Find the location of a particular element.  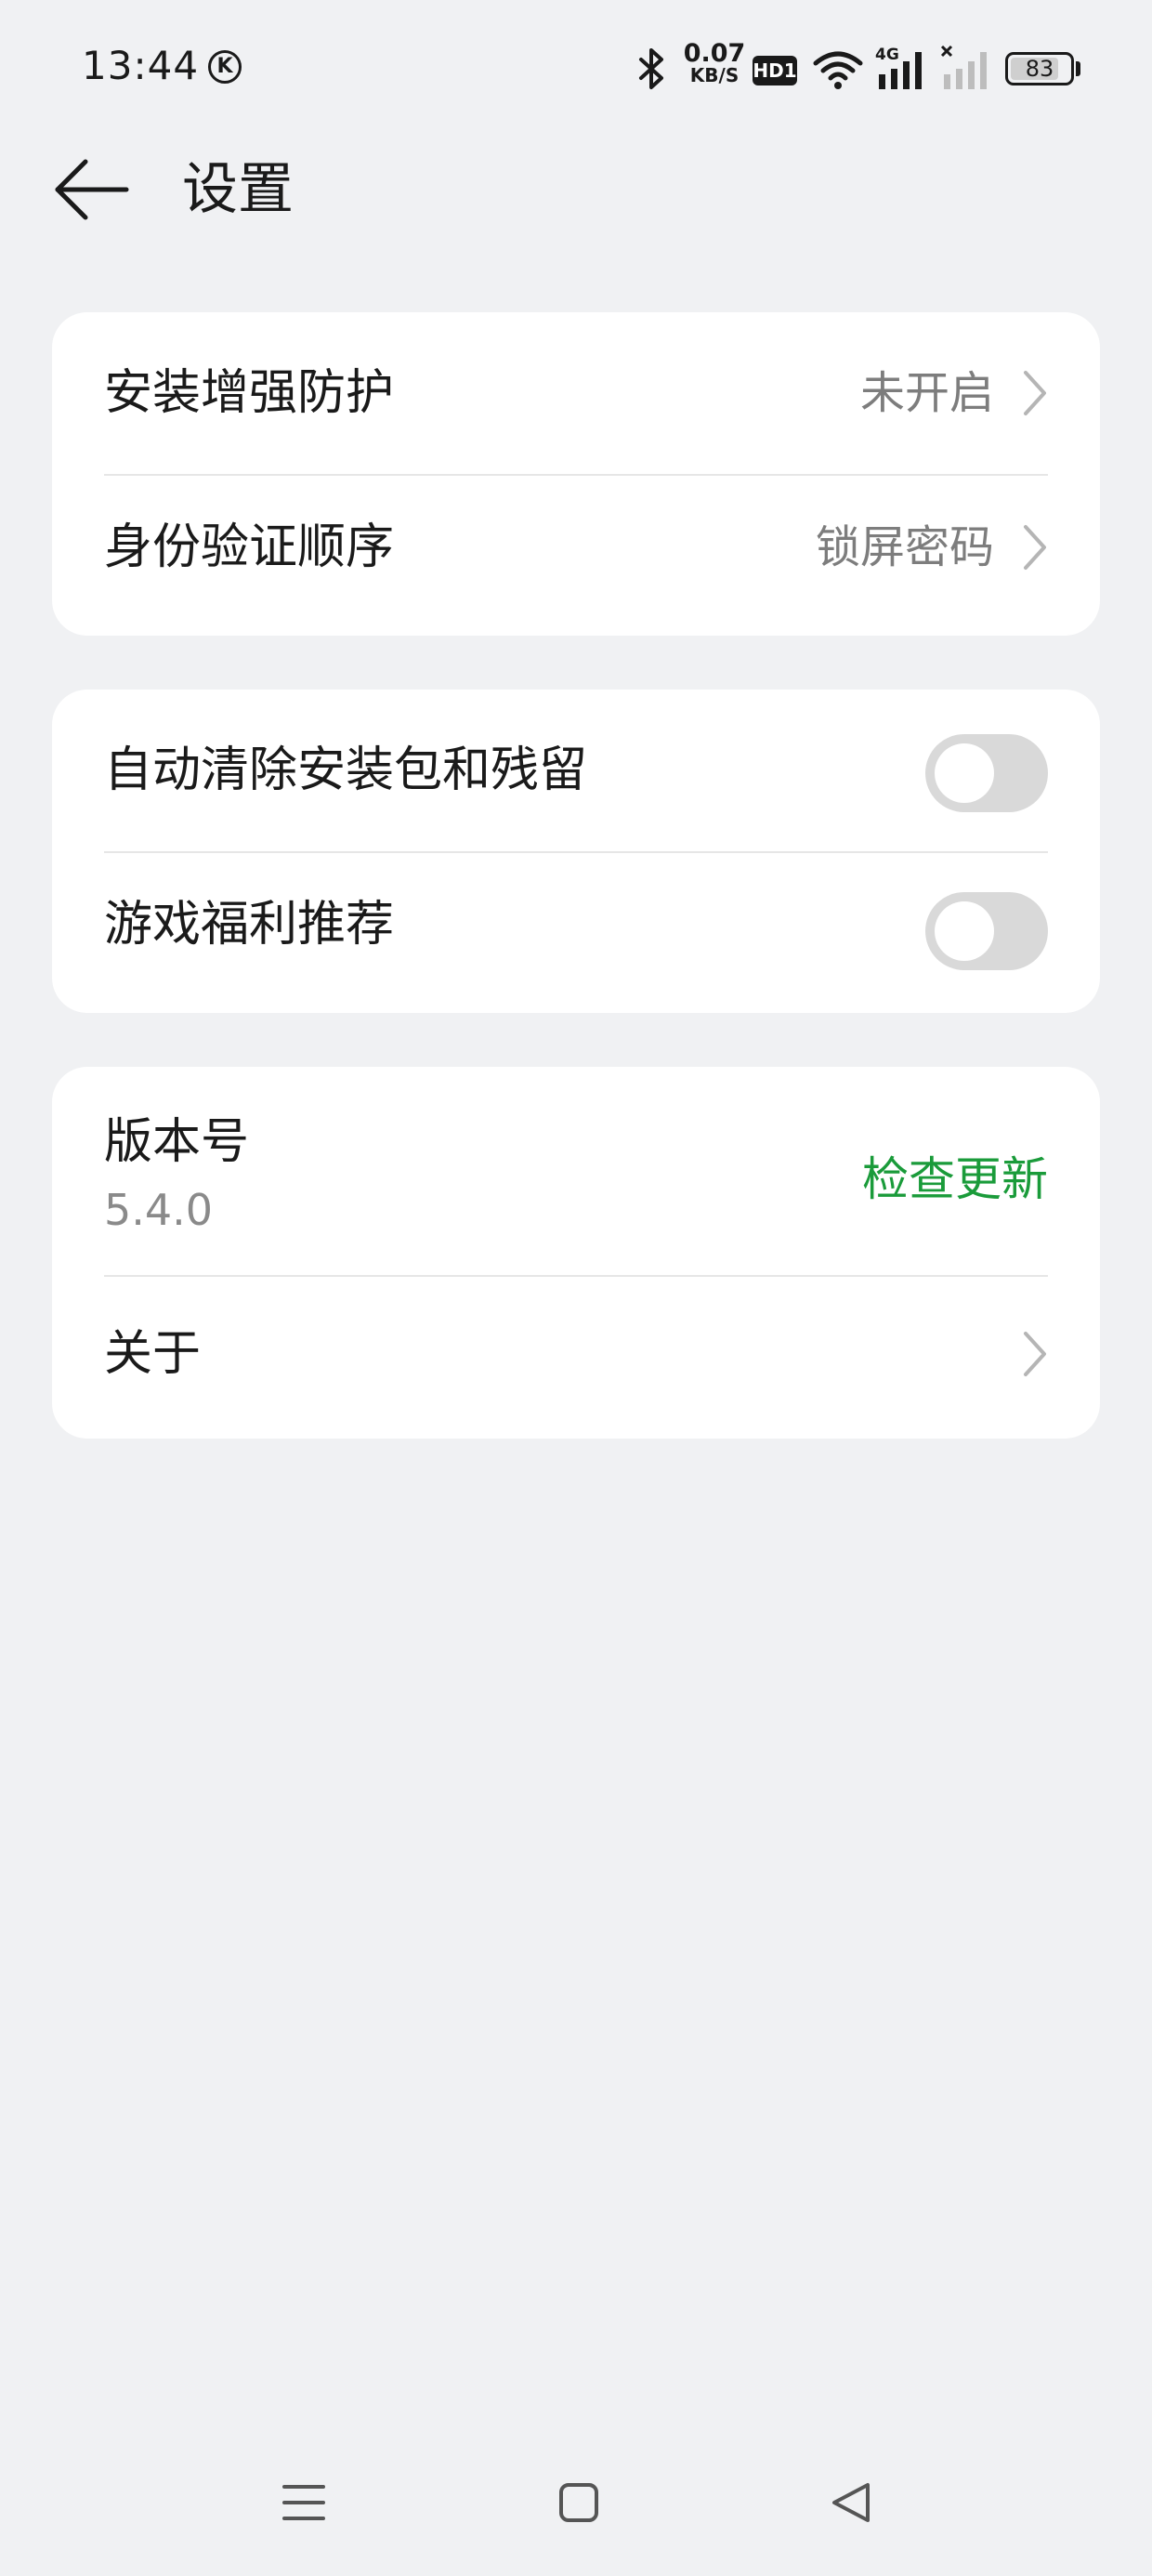

page-title: 设置 is located at coordinates (238, 189).